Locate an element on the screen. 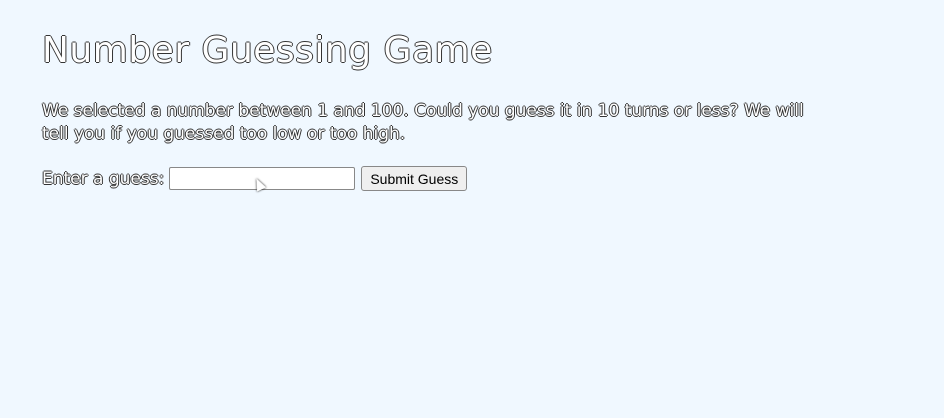 Image resolution: width=944 pixels, height=418 pixels. page-title: Number Guessing Game is located at coordinates (267, 50).